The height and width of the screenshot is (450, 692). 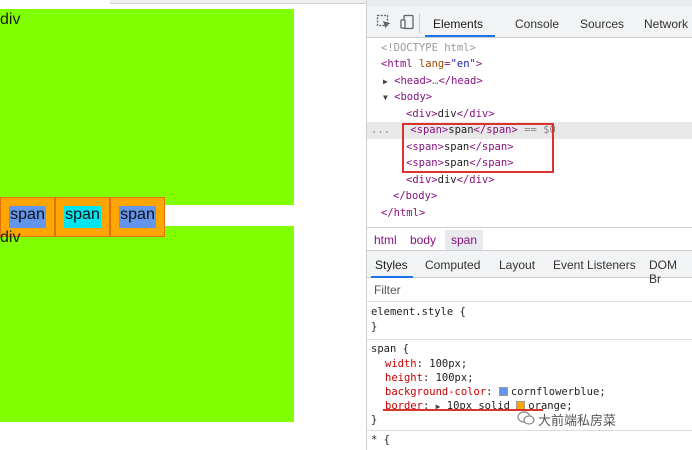 I want to click on dom-node-doctype: <!DOCTYPE html>, so click(x=529, y=48).